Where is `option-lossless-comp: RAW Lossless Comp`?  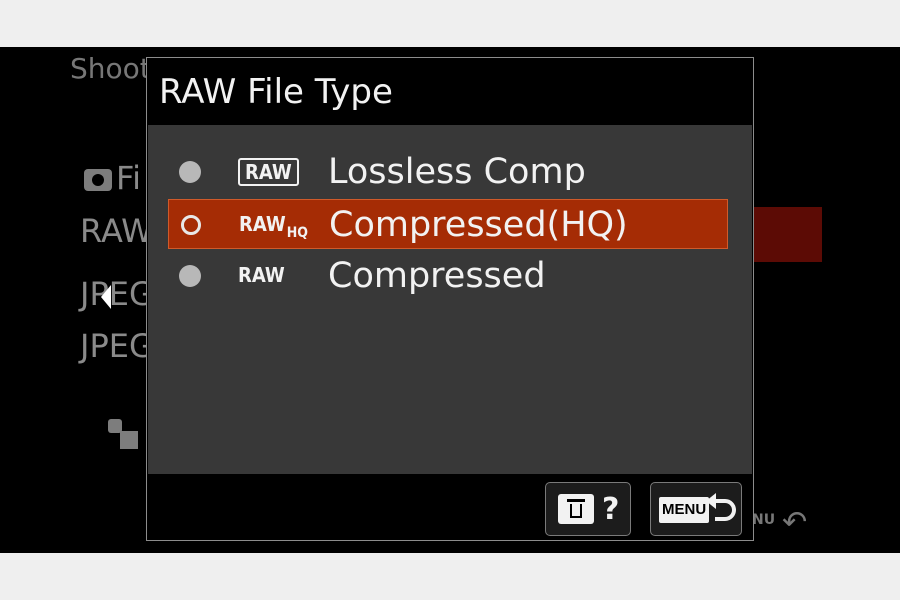
option-lossless-comp: RAW Lossless Comp is located at coordinates (448, 172).